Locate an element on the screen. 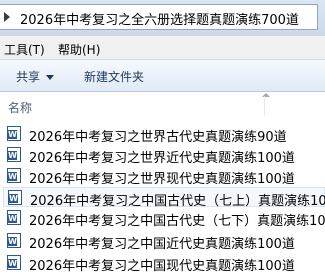 This screenshot has height=277, width=325. file-name: 2026年中考复习之中国近代史真题演练100道 is located at coordinates (162, 244).